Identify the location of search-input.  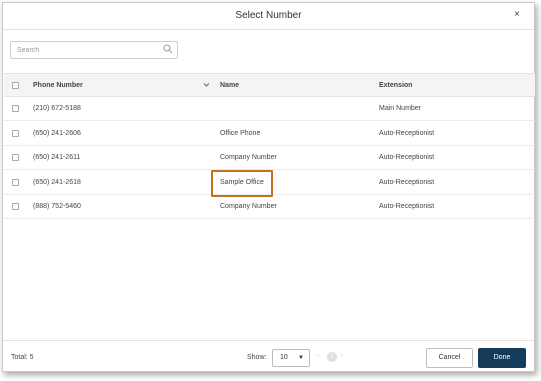
(87, 50).